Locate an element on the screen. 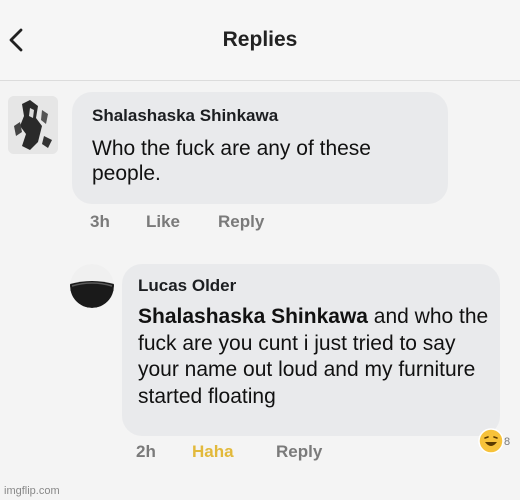 The image size is (520, 500). comment-author: Lucas Older is located at coordinates (187, 286).